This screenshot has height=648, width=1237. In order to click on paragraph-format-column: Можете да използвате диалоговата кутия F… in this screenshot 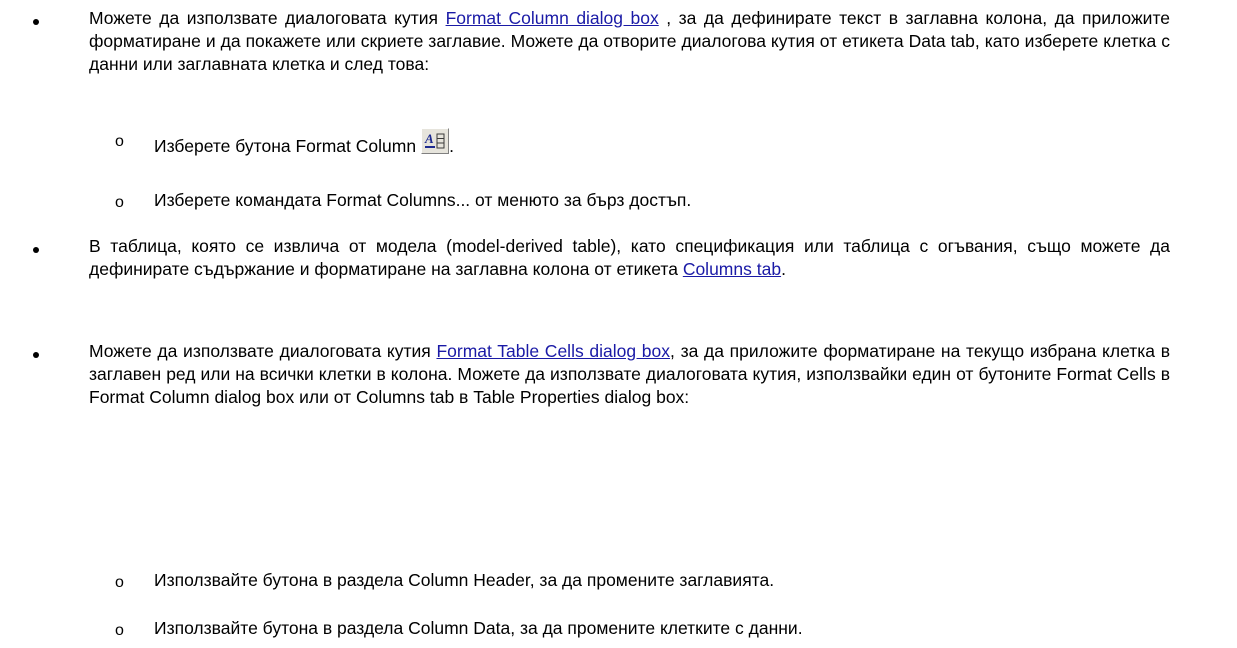, I will do `click(629, 41)`.